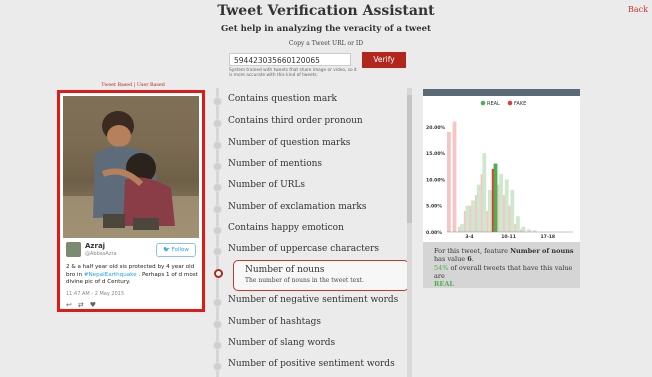 The height and width of the screenshot is (377, 652). What do you see at coordinates (469, 259) in the screenshot?
I see `info-value: 6` at bounding box center [469, 259].